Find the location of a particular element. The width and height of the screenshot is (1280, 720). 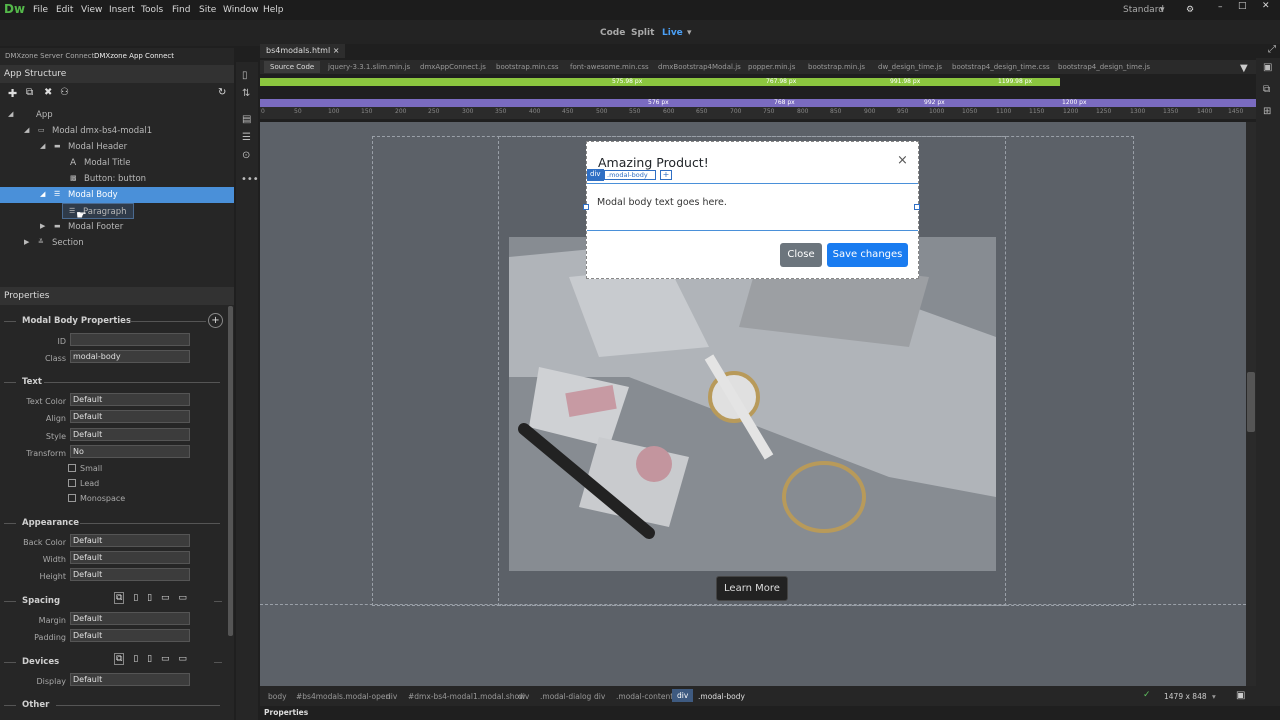

tablet-icon: ▯ is located at coordinates (149, 598).